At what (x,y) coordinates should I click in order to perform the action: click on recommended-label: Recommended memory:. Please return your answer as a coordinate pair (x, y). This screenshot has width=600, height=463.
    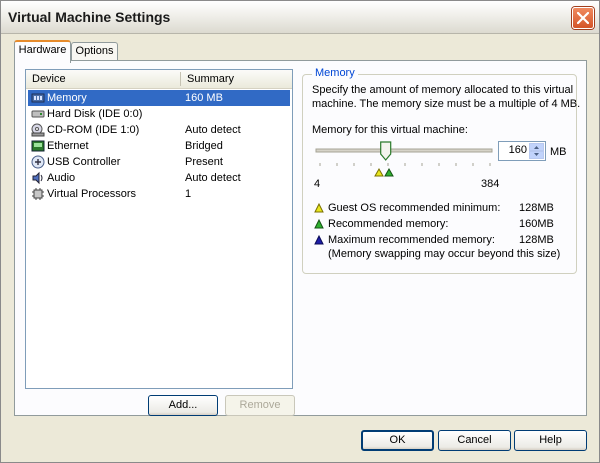
    Looking at the image, I should click on (388, 224).